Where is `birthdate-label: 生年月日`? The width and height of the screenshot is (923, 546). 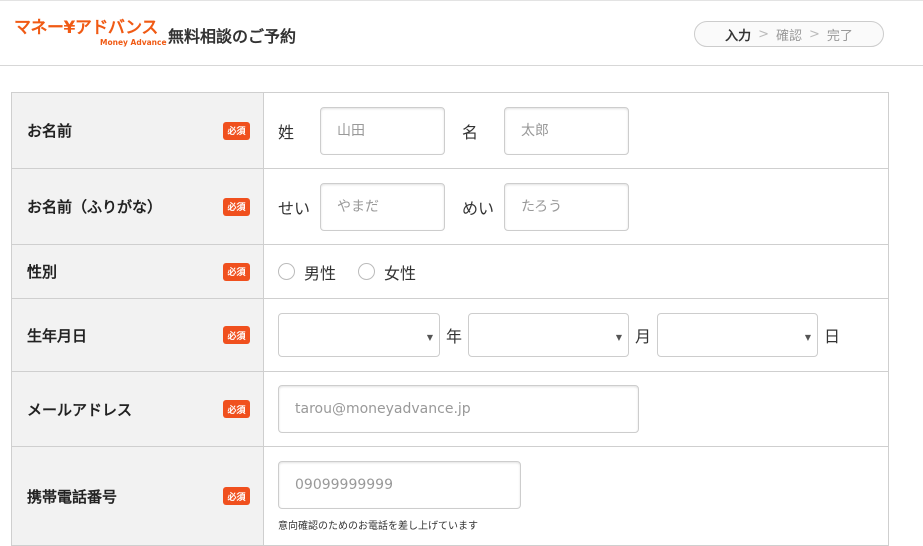
birthdate-label: 生年月日 is located at coordinates (57, 335).